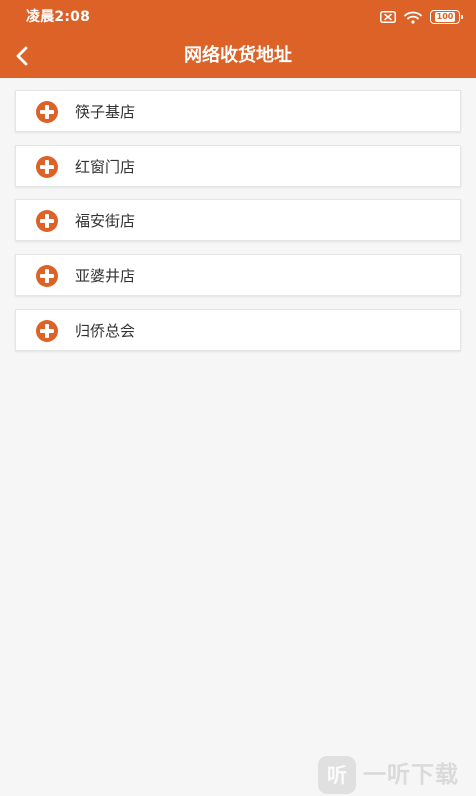 This screenshot has height=796, width=476. I want to click on battery-level: 100, so click(445, 17).